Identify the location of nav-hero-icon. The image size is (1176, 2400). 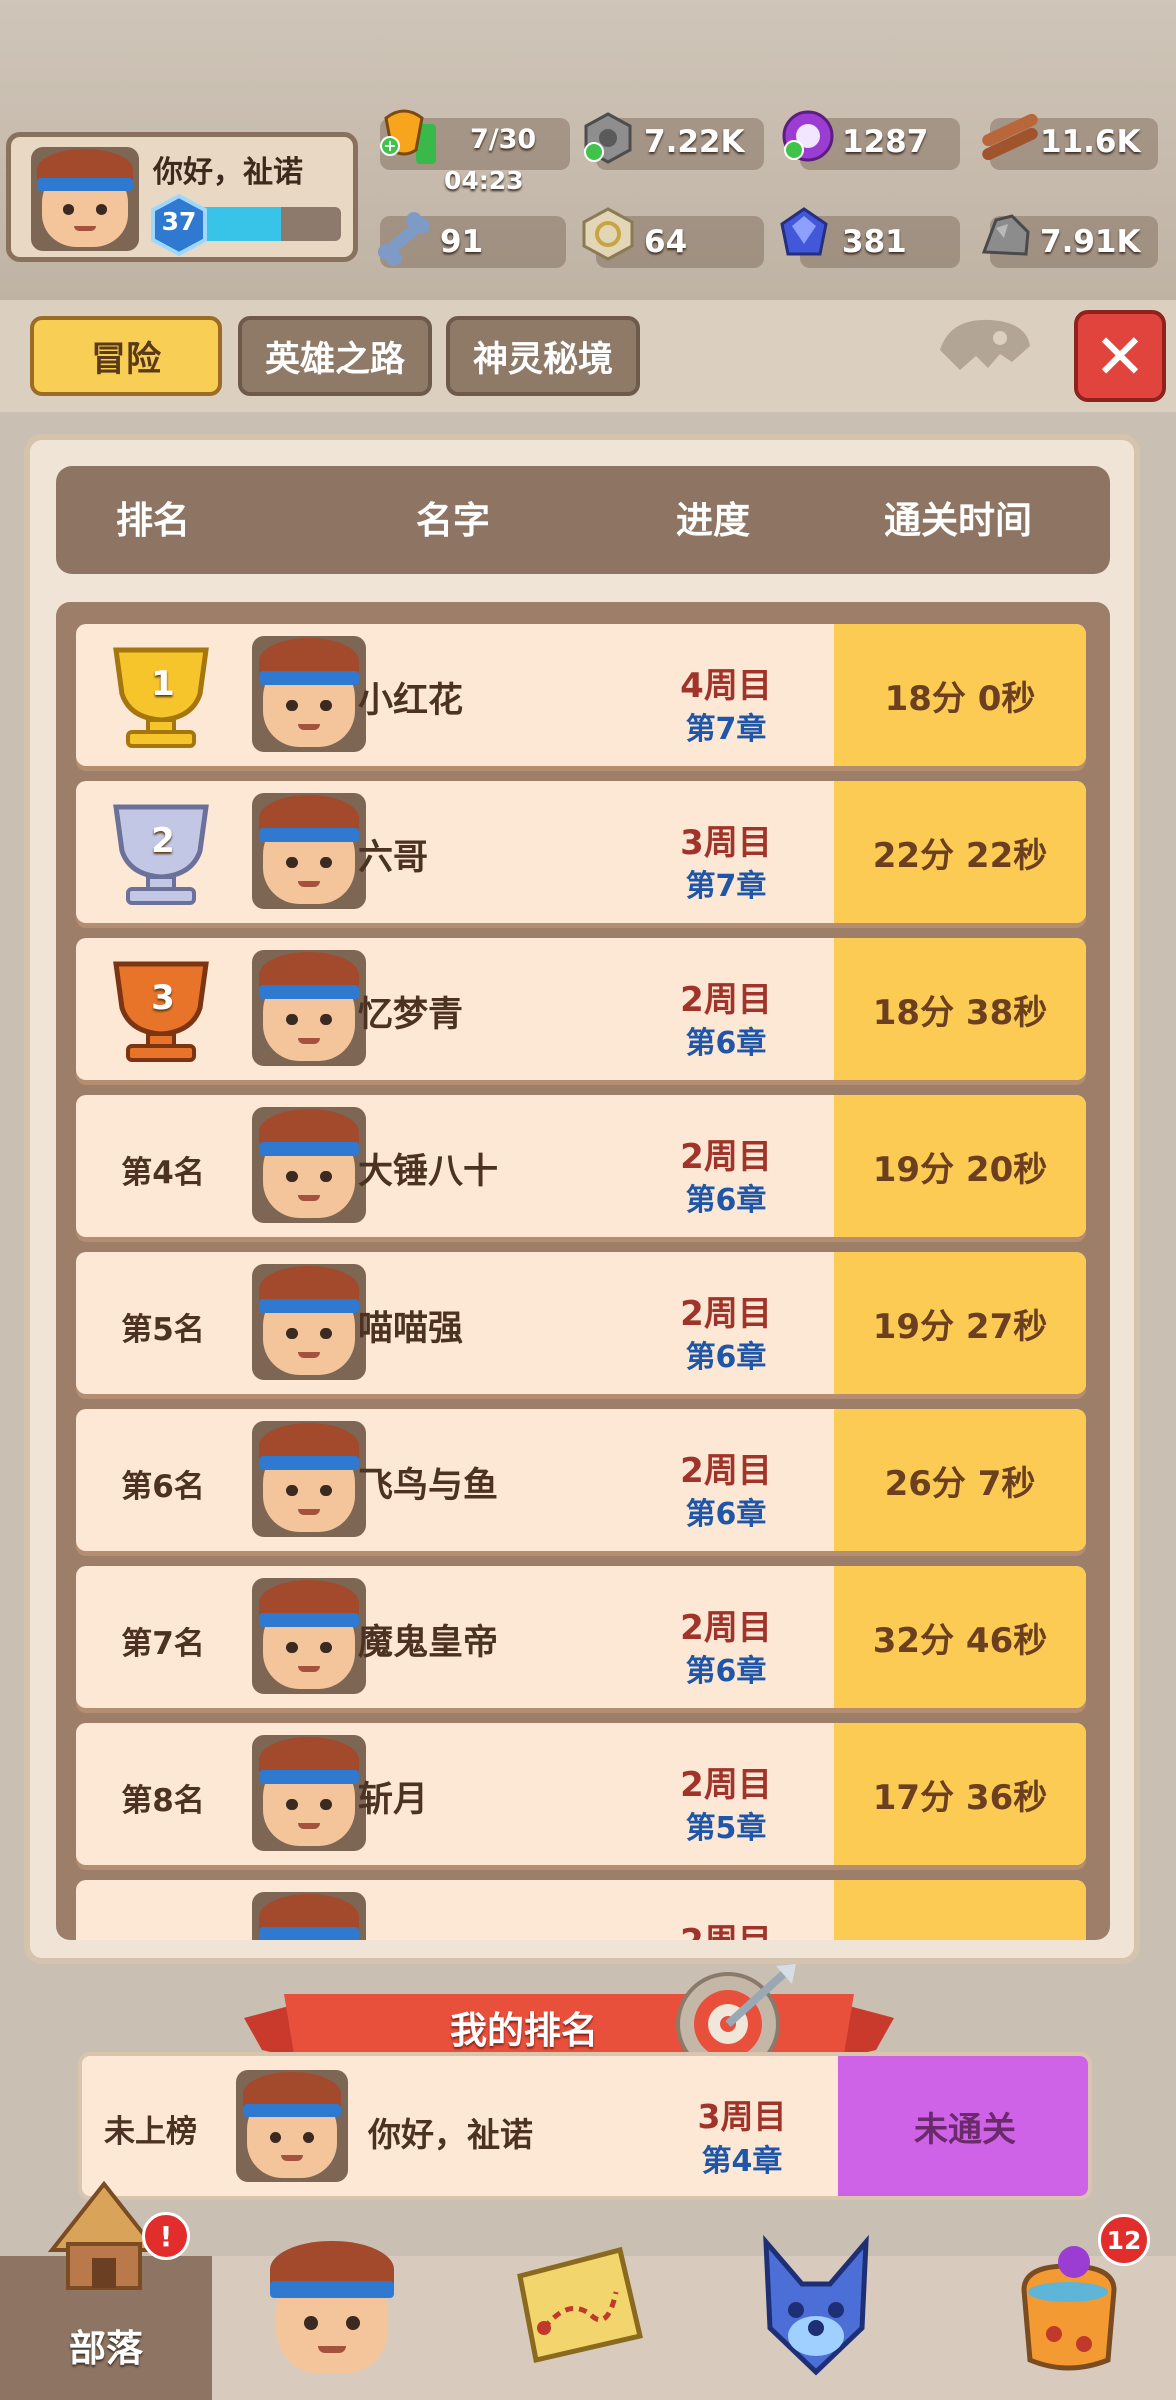
(332, 2309).